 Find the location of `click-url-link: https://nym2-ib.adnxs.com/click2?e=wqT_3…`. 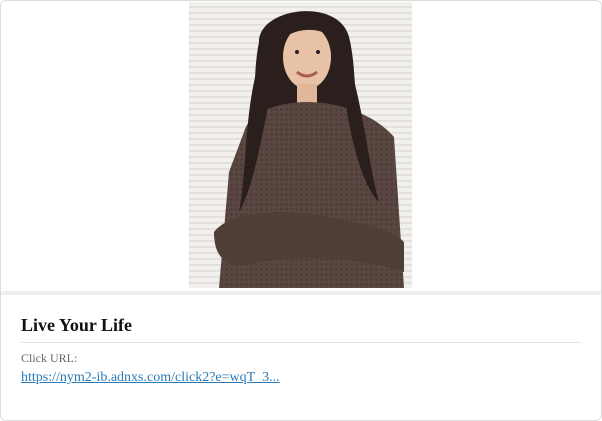

click-url-link: https://nym2-ib.adnxs.com/click2?e=wqT_3… is located at coordinates (150, 378).